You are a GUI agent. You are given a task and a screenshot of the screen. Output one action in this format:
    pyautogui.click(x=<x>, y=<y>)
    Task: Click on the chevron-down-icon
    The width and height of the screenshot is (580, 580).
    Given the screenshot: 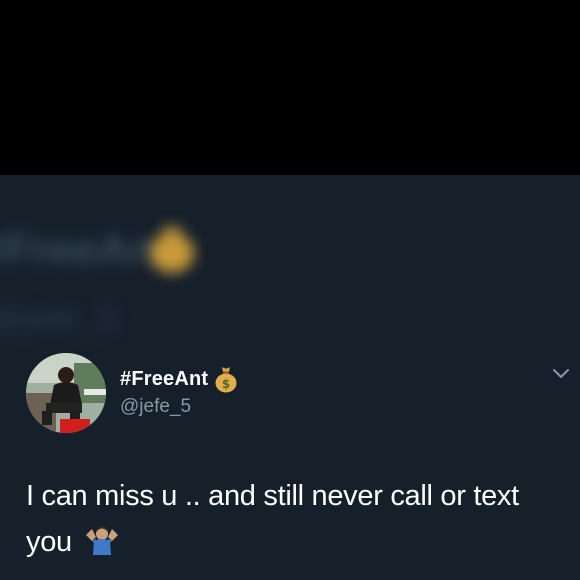 What is the action you would take?
    pyautogui.click(x=561, y=374)
    